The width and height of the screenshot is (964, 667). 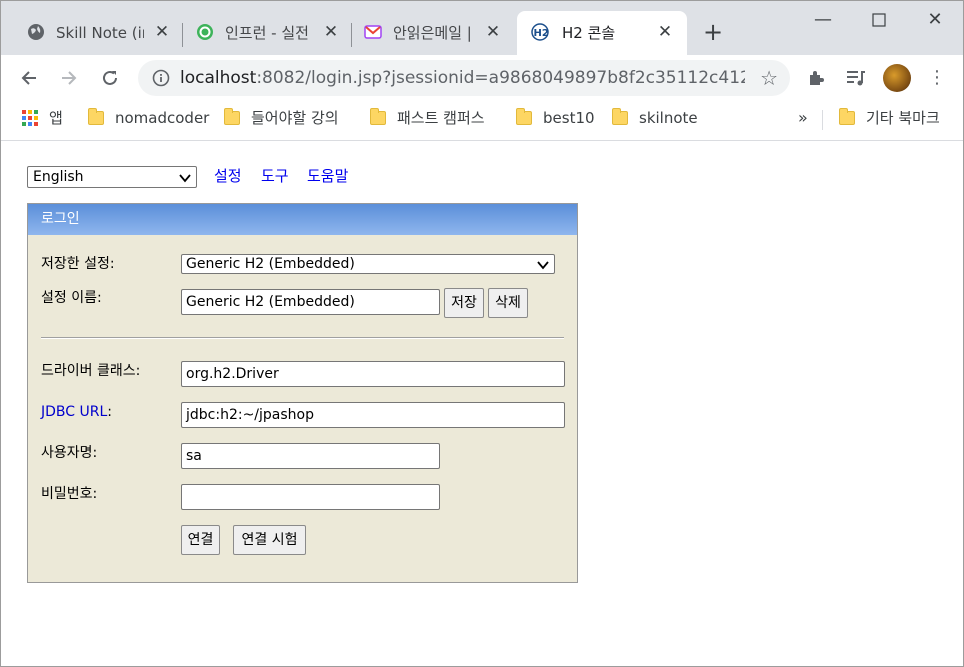 I want to click on username-label: 사용자명:, so click(x=69, y=453).